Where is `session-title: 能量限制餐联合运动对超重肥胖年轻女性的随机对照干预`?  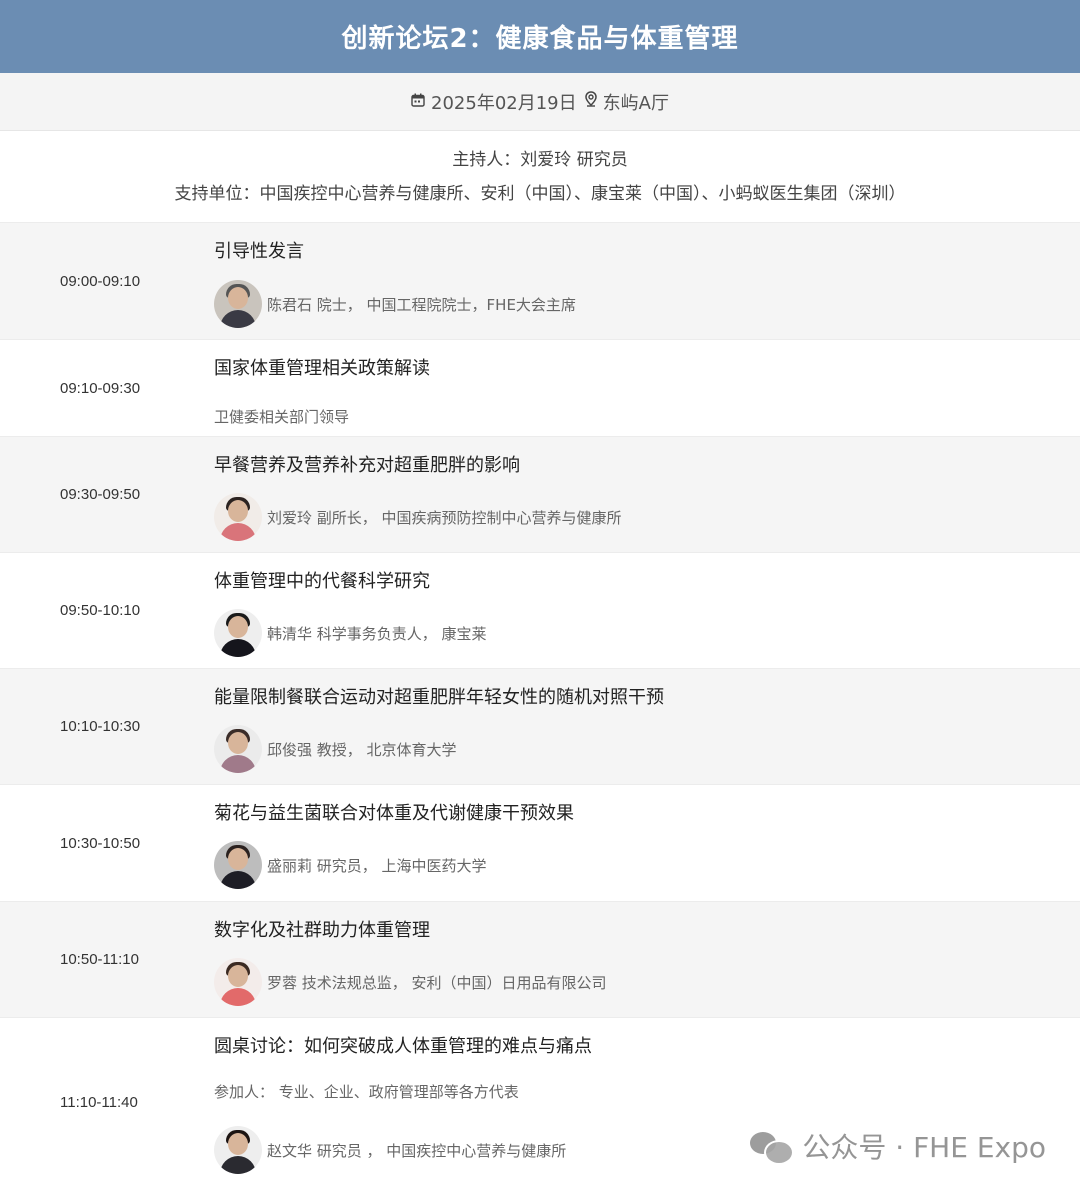 session-title: 能量限制餐联合运动对超重肥胖年轻女性的随机对照干预 is located at coordinates (439, 697).